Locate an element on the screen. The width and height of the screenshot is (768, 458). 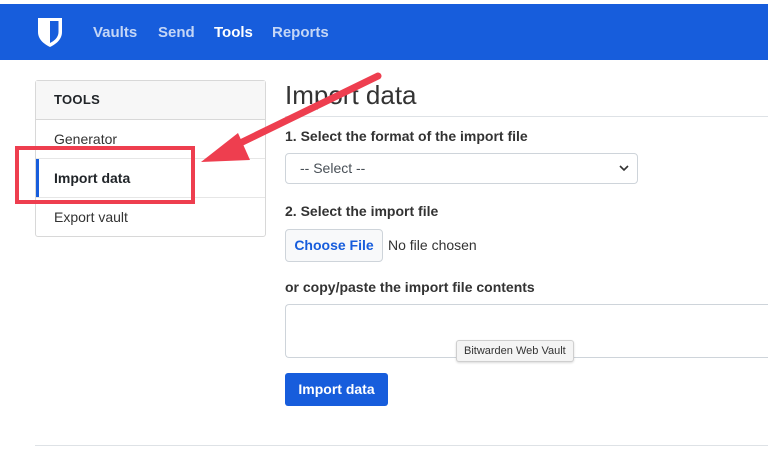
format-select: -- Select -- is located at coordinates (461, 168).